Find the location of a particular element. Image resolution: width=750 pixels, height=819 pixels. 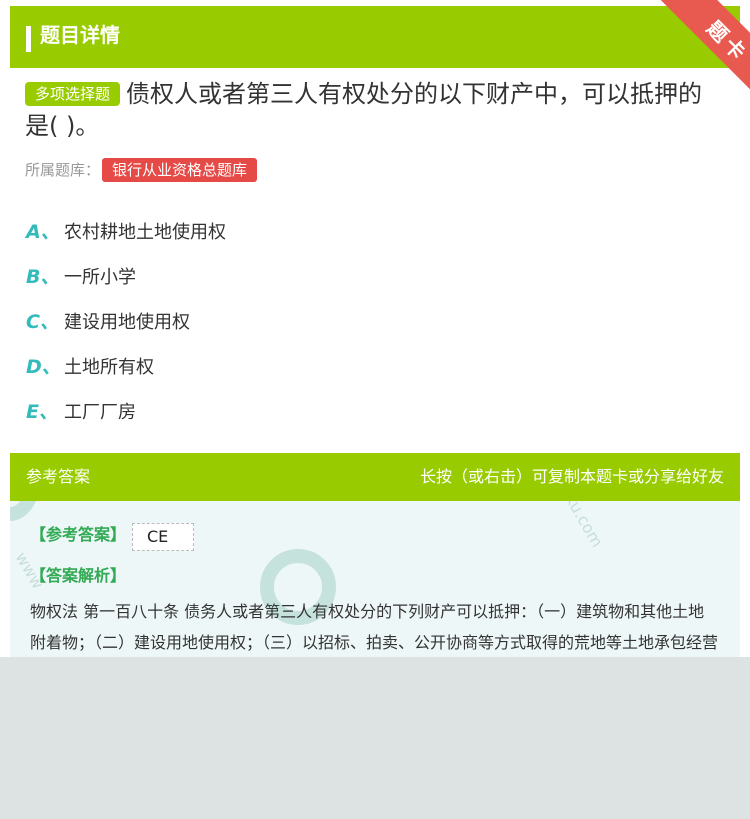

watermark-ring is located at coordinates (25, 511).